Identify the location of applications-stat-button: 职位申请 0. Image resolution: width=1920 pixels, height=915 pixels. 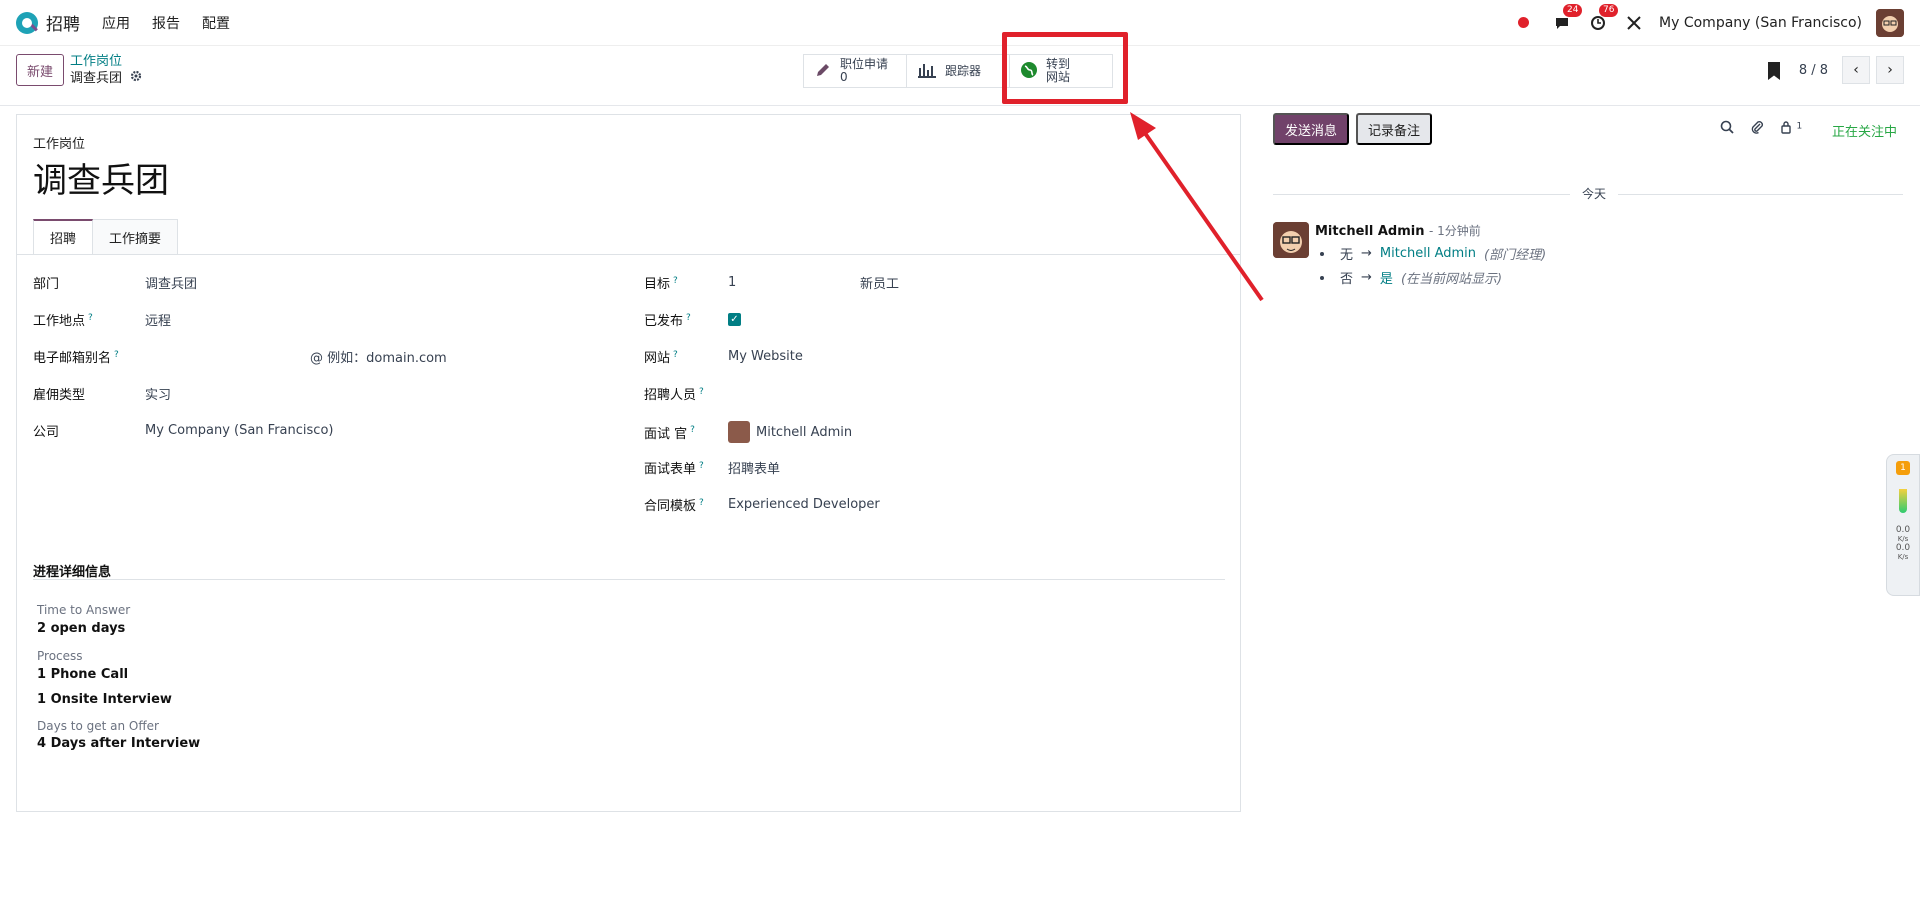
(855, 71).